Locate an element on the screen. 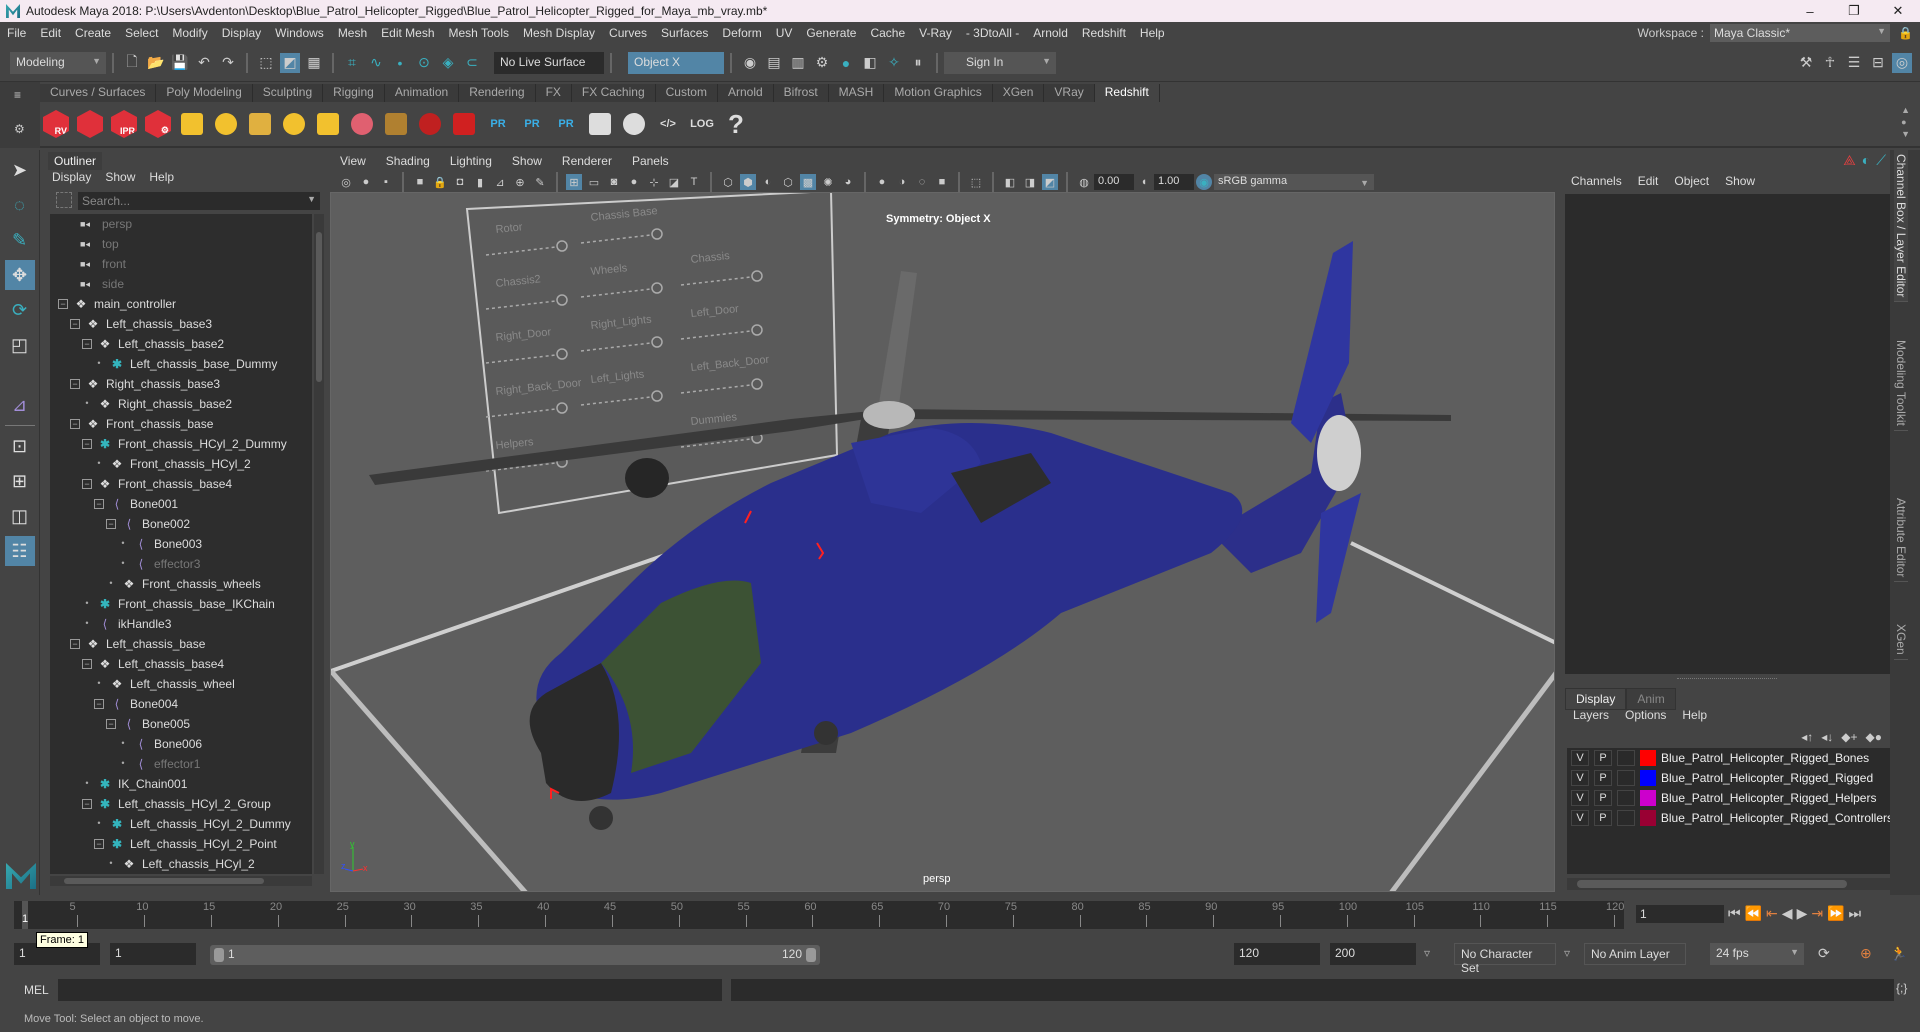 The height and width of the screenshot is (1032, 1920). outliner-horizontal-scrollbar is located at coordinates (181, 881).